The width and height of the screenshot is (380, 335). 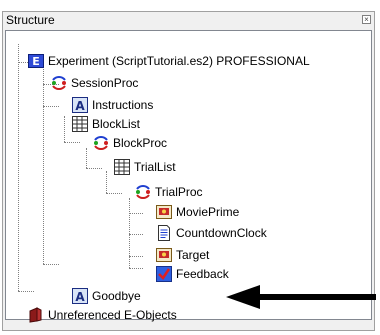 I want to click on panel-title: Structure, so click(x=188, y=20).